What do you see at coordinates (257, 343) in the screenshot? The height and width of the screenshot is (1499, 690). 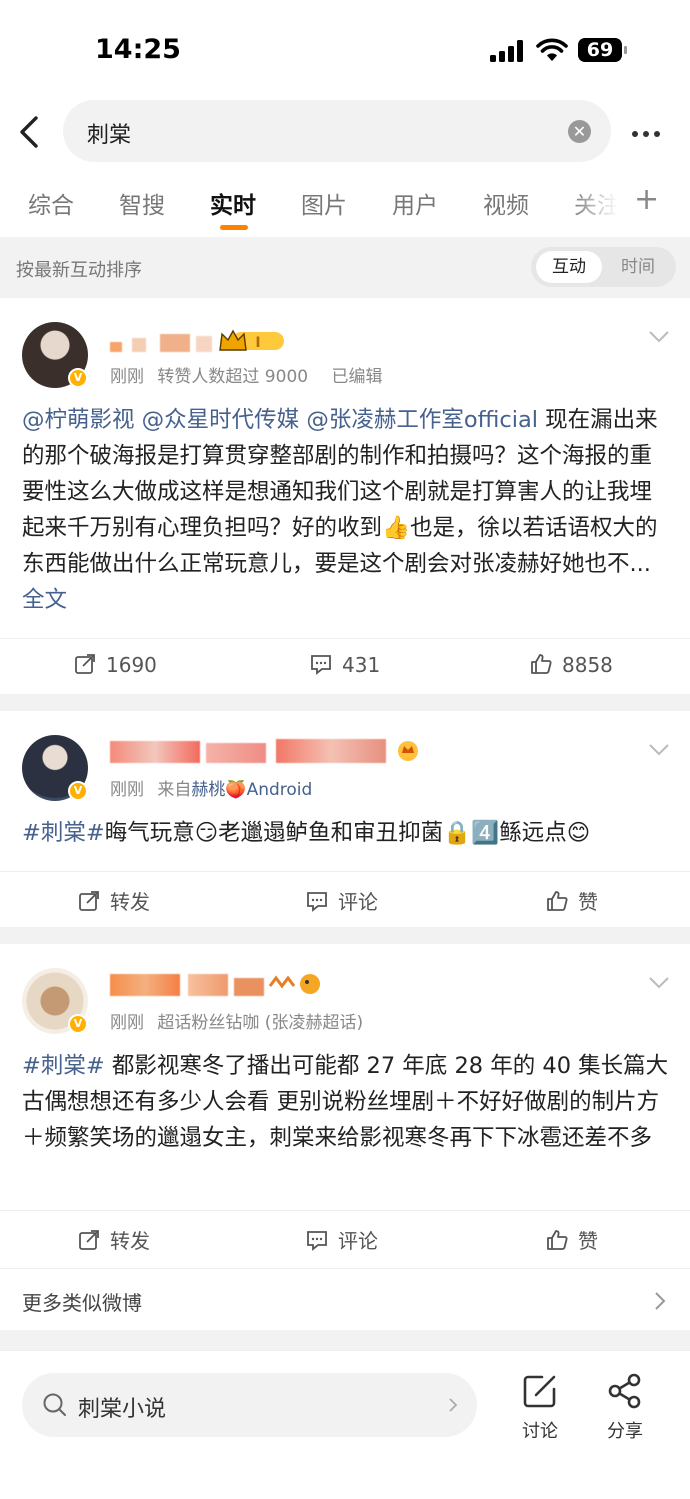 I see `svg-text: I` at bounding box center [257, 343].